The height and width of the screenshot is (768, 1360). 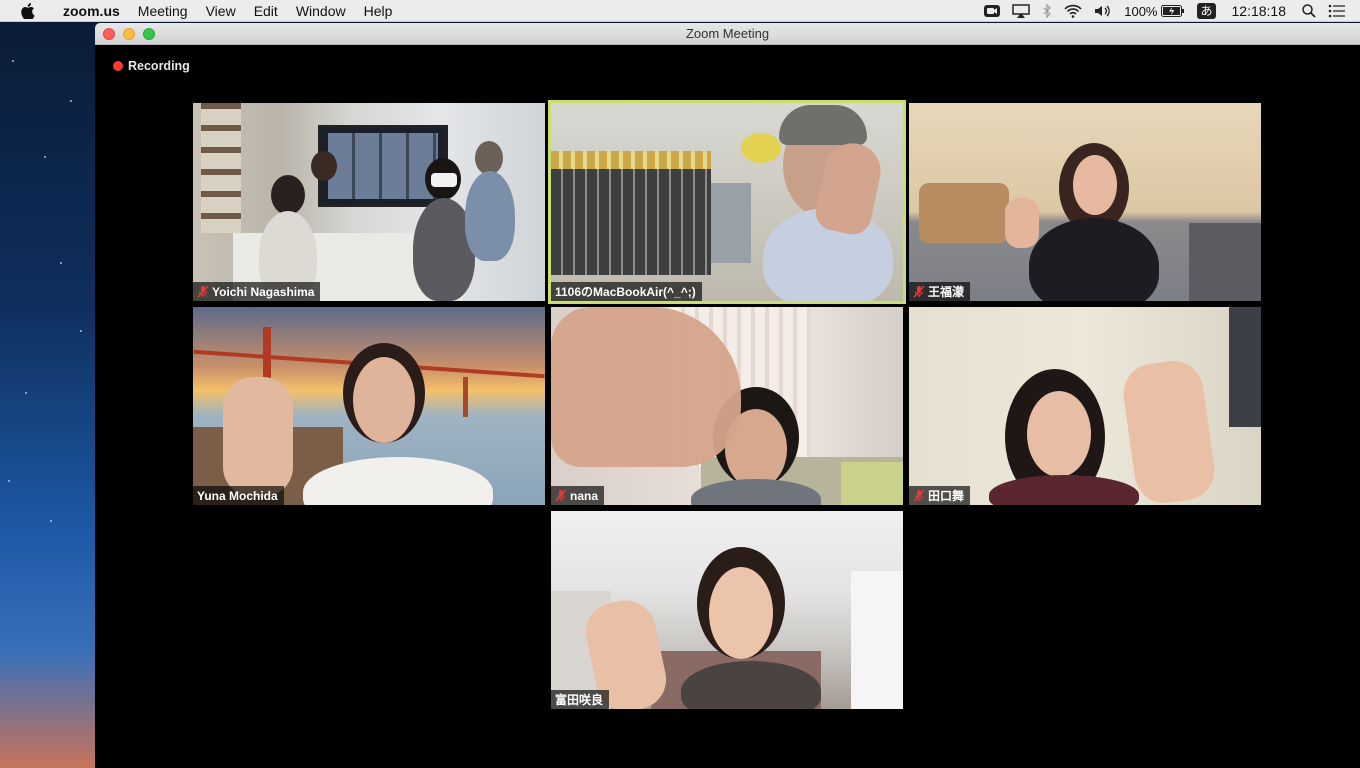 I want to click on video-tile-active-speaker: 1106のMacBookAir(^_^;), so click(x=727, y=202).